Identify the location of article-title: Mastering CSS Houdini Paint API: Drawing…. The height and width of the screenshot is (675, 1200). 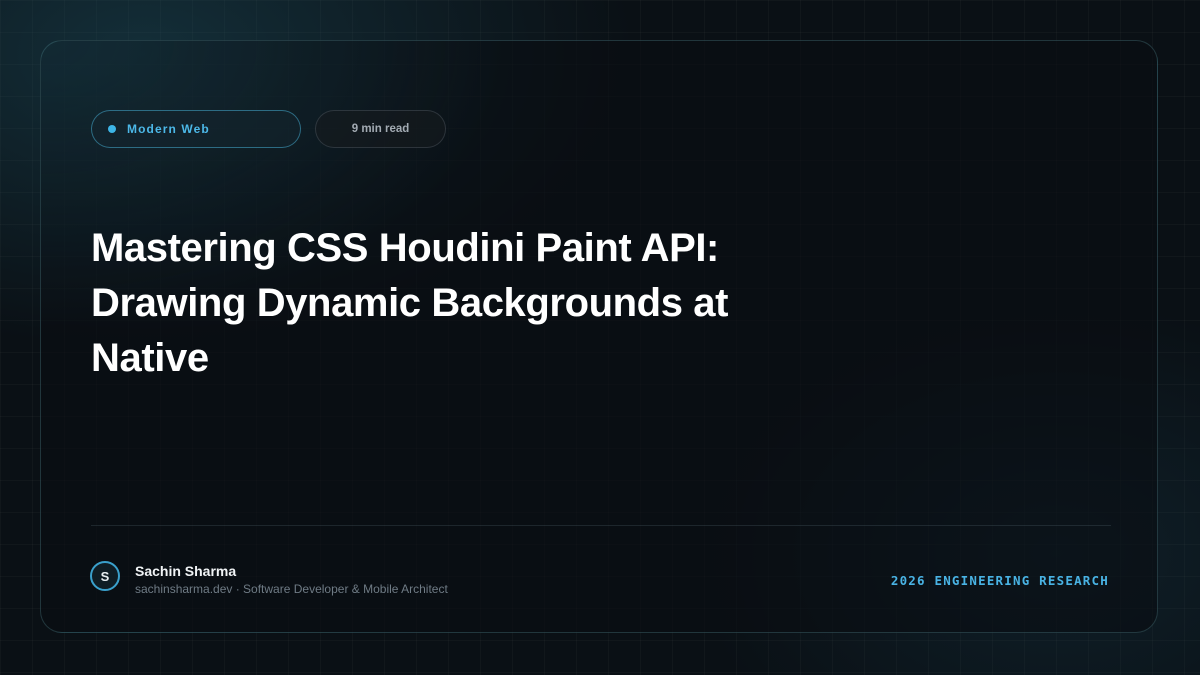
(410, 303).